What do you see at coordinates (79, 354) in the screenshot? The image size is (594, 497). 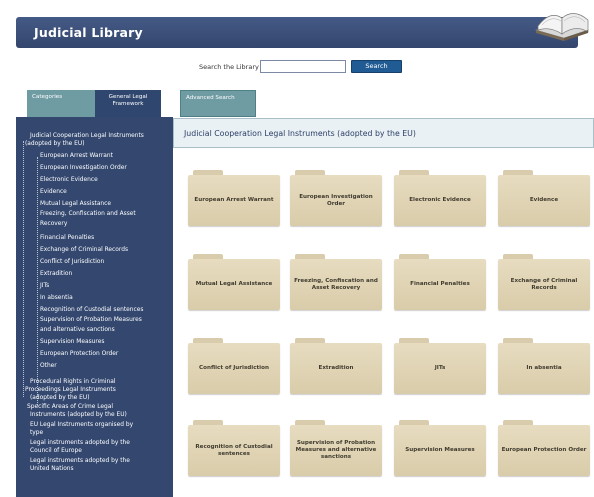 I see `sidebar-item-european-protection-order: European Protection Order` at bounding box center [79, 354].